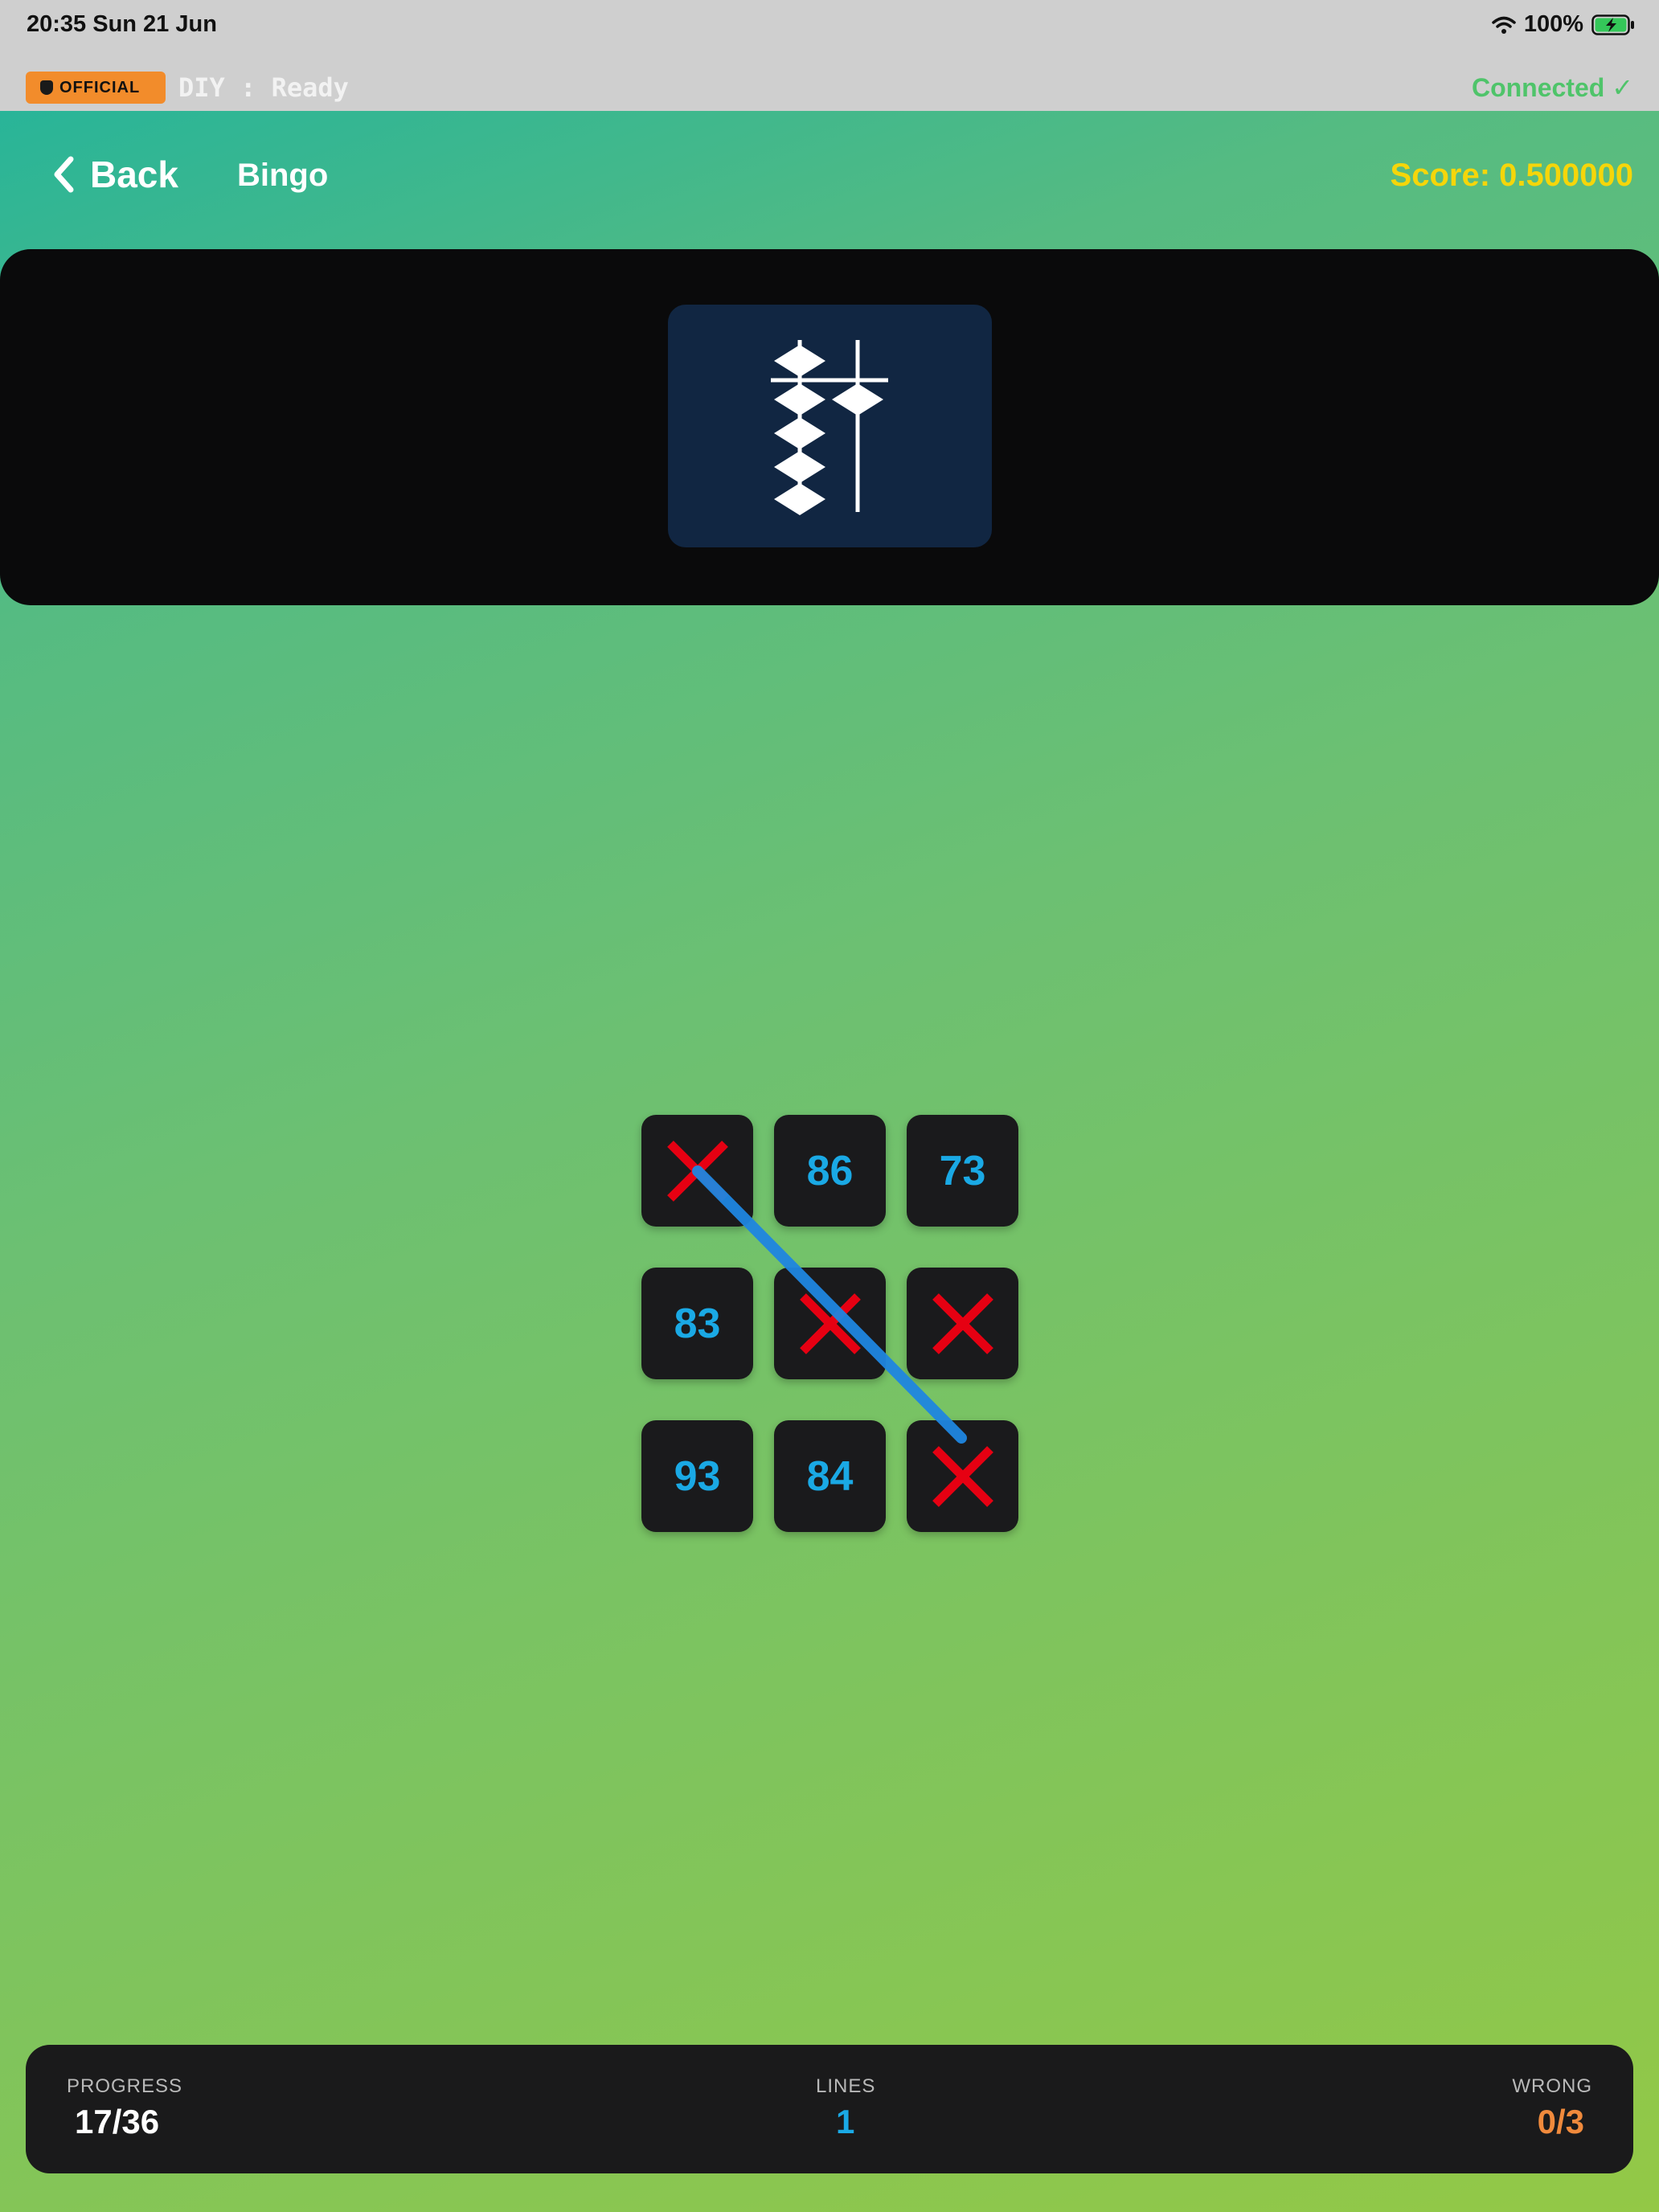 This screenshot has height=2212, width=1659. I want to click on progress-label: PROGRESS, so click(125, 2086).